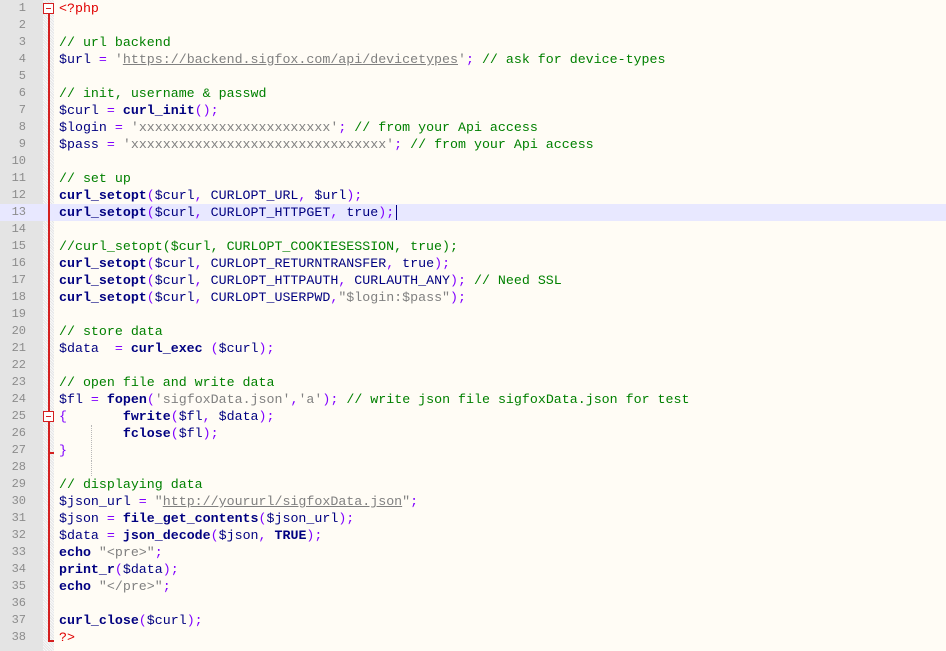  I want to click on line-number: 14, so click(18, 229).